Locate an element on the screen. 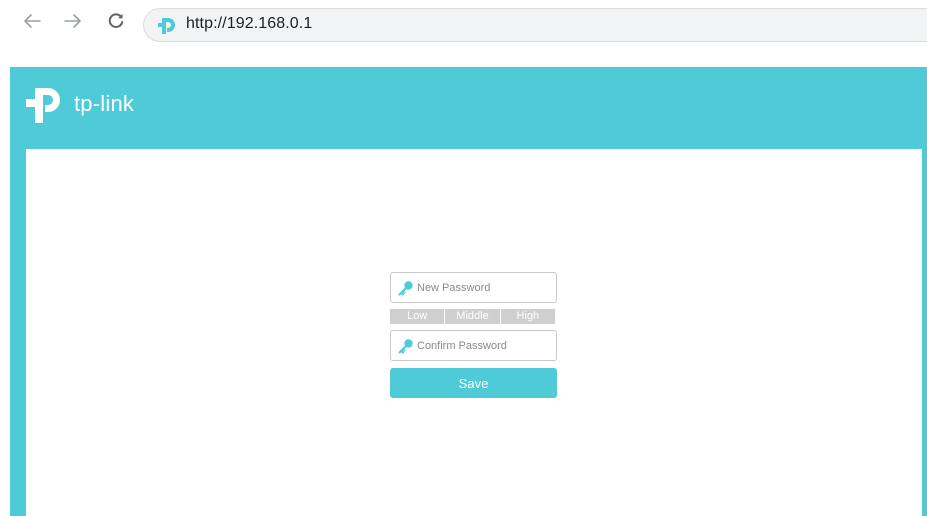 The image size is (927, 516). back-button is located at coordinates (32, 21).